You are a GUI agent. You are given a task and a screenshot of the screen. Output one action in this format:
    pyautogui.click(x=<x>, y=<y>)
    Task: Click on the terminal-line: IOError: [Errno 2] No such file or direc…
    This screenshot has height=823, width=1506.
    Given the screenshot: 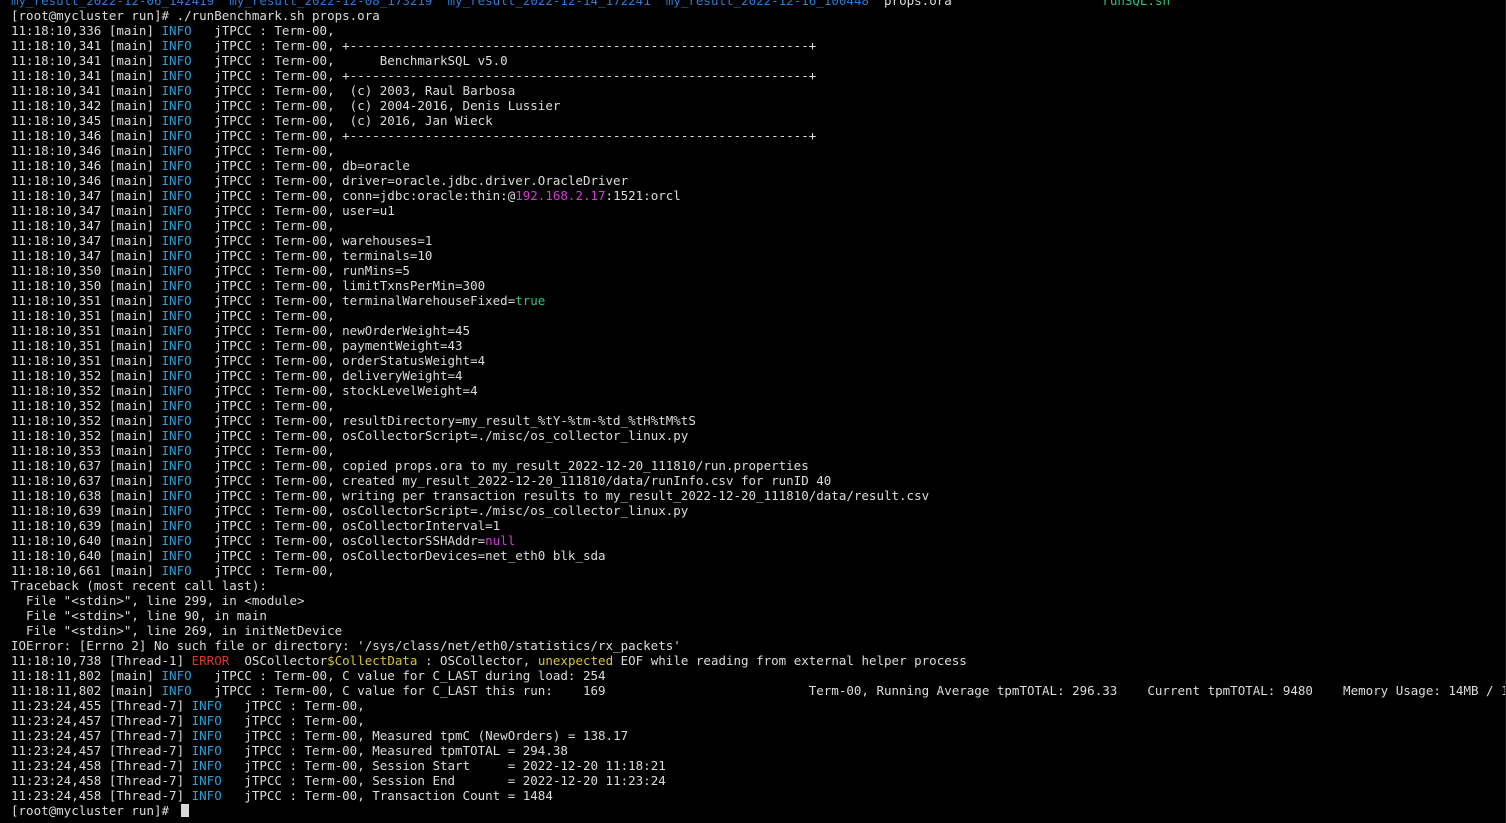 What is the action you would take?
    pyautogui.click(x=758, y=645)
    